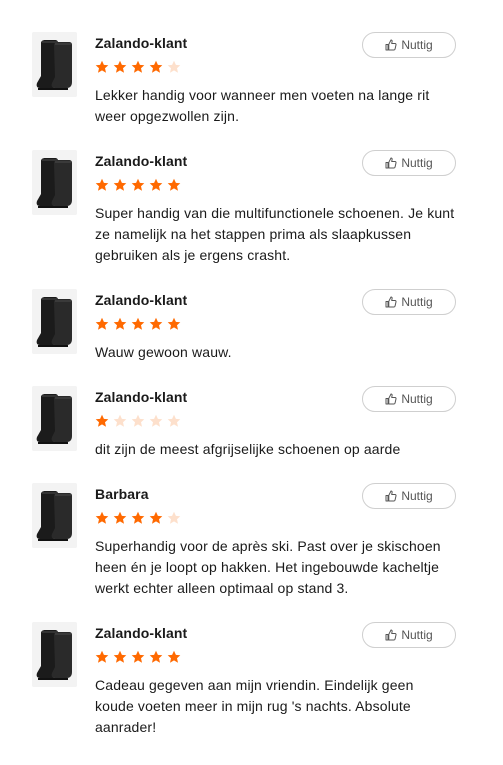  What do you see at coordinates (122, 494) in the screenshot?
I see `review-author: Barbara` at bounding box center [122, 494].